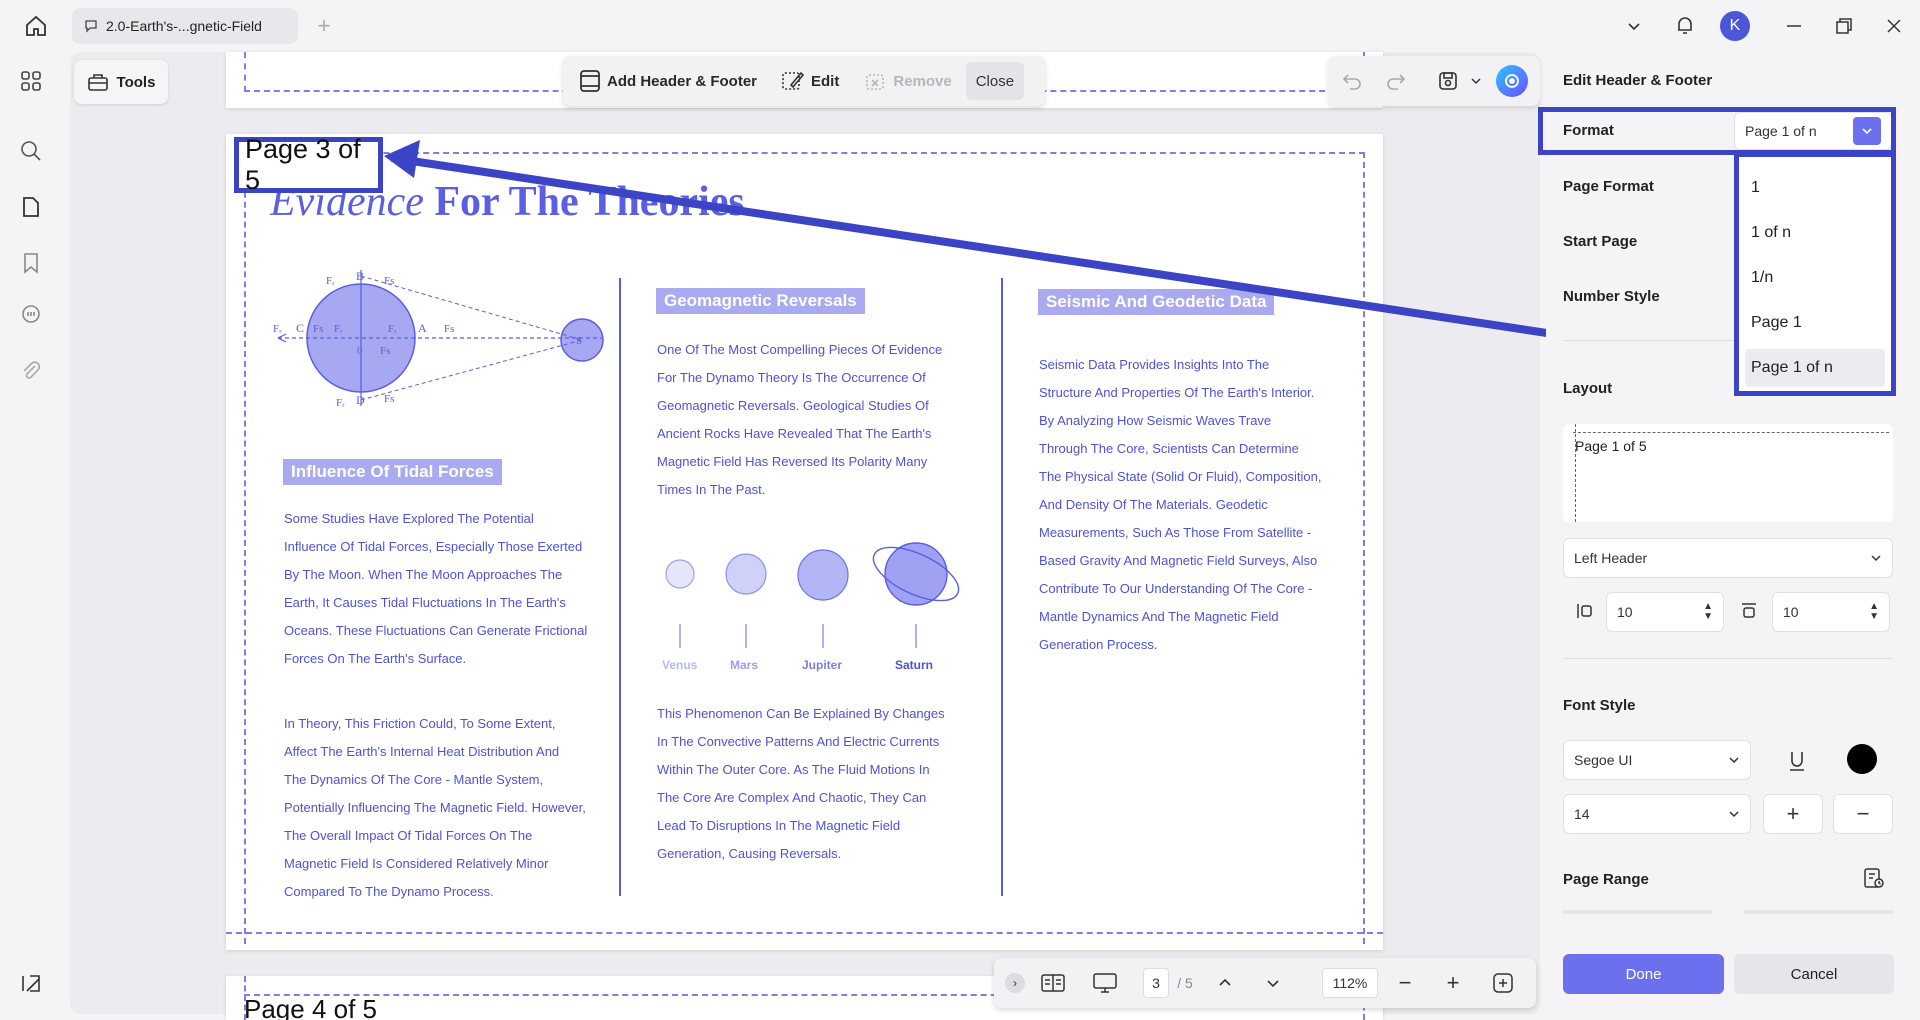 The image size is (1920, 1020). What do you see at coordinates (1874, 878) in the screenshot?
I see `page-range-icon` at bounding box center [1874, 878].